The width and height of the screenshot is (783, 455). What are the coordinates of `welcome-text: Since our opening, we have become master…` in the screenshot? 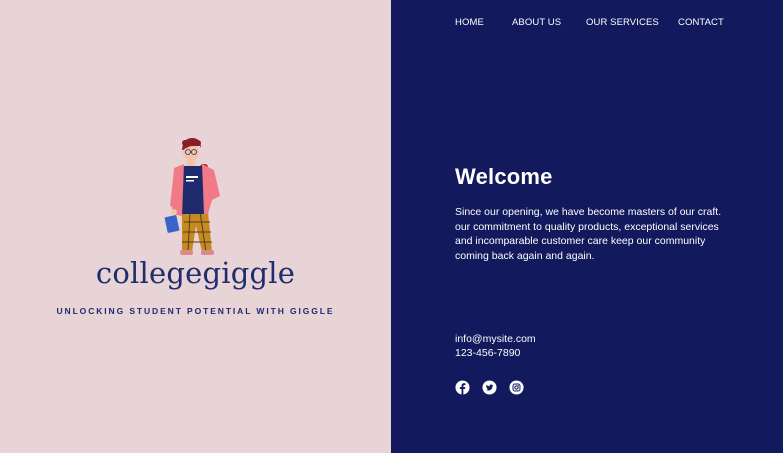 It's located at (588, 234).